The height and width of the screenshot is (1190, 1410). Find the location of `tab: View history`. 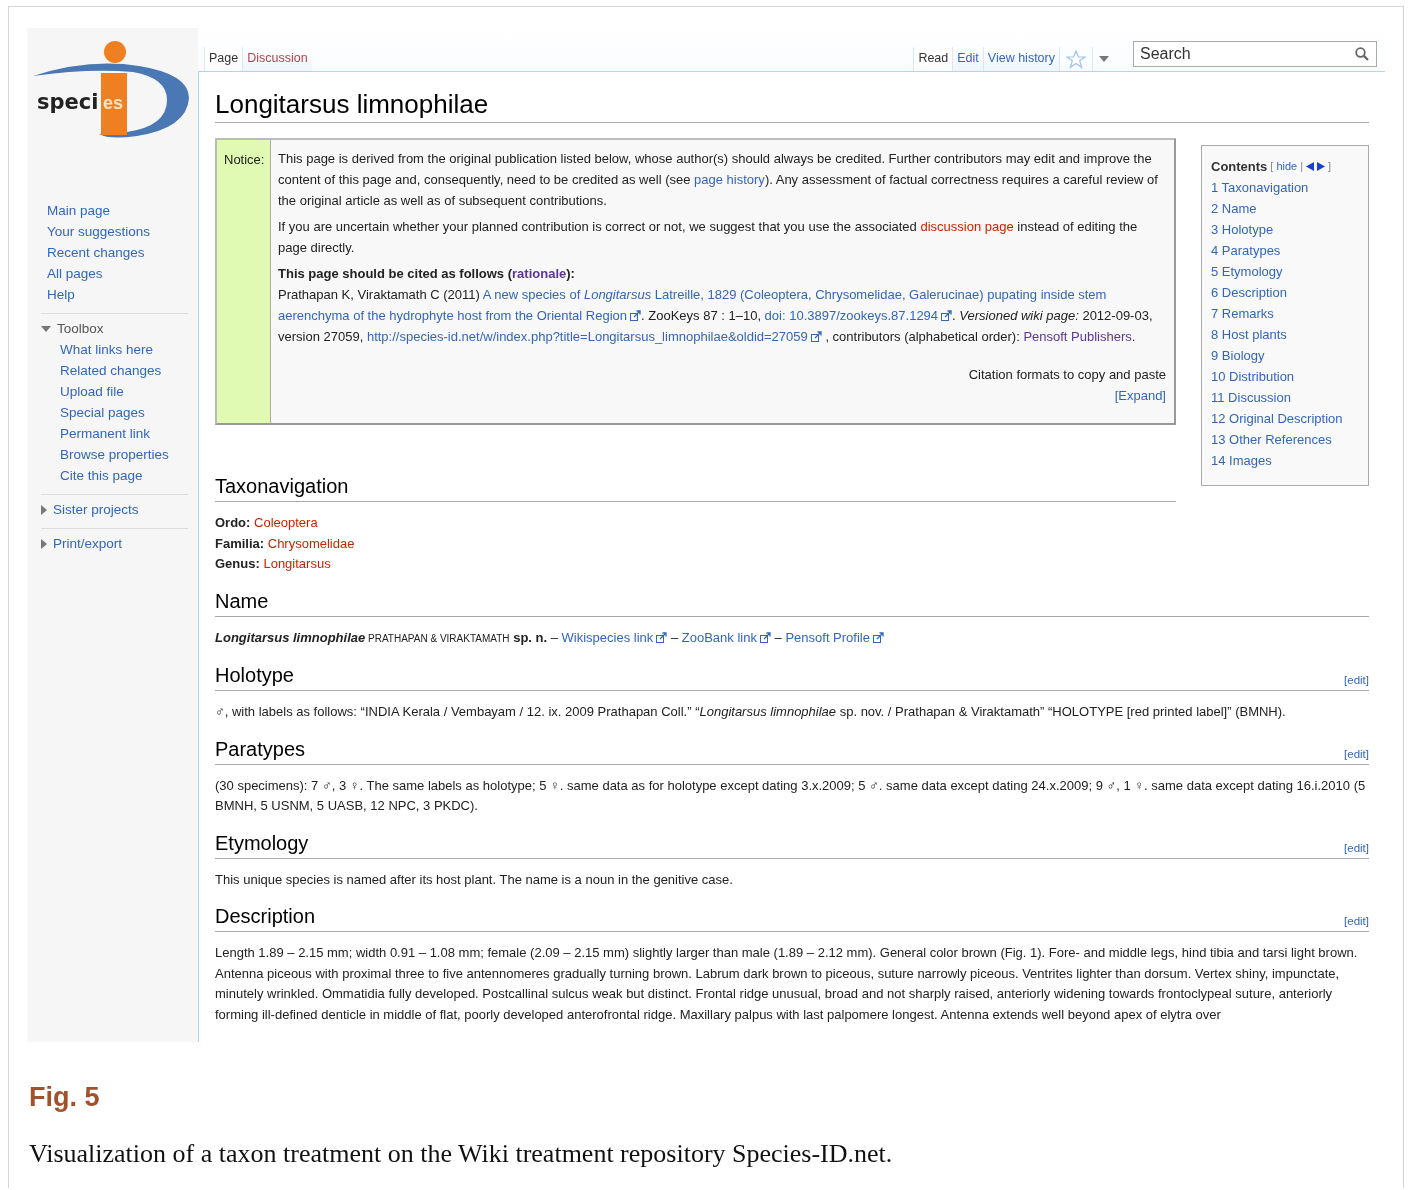

tab: View history is located at coordinates (1020, 59).